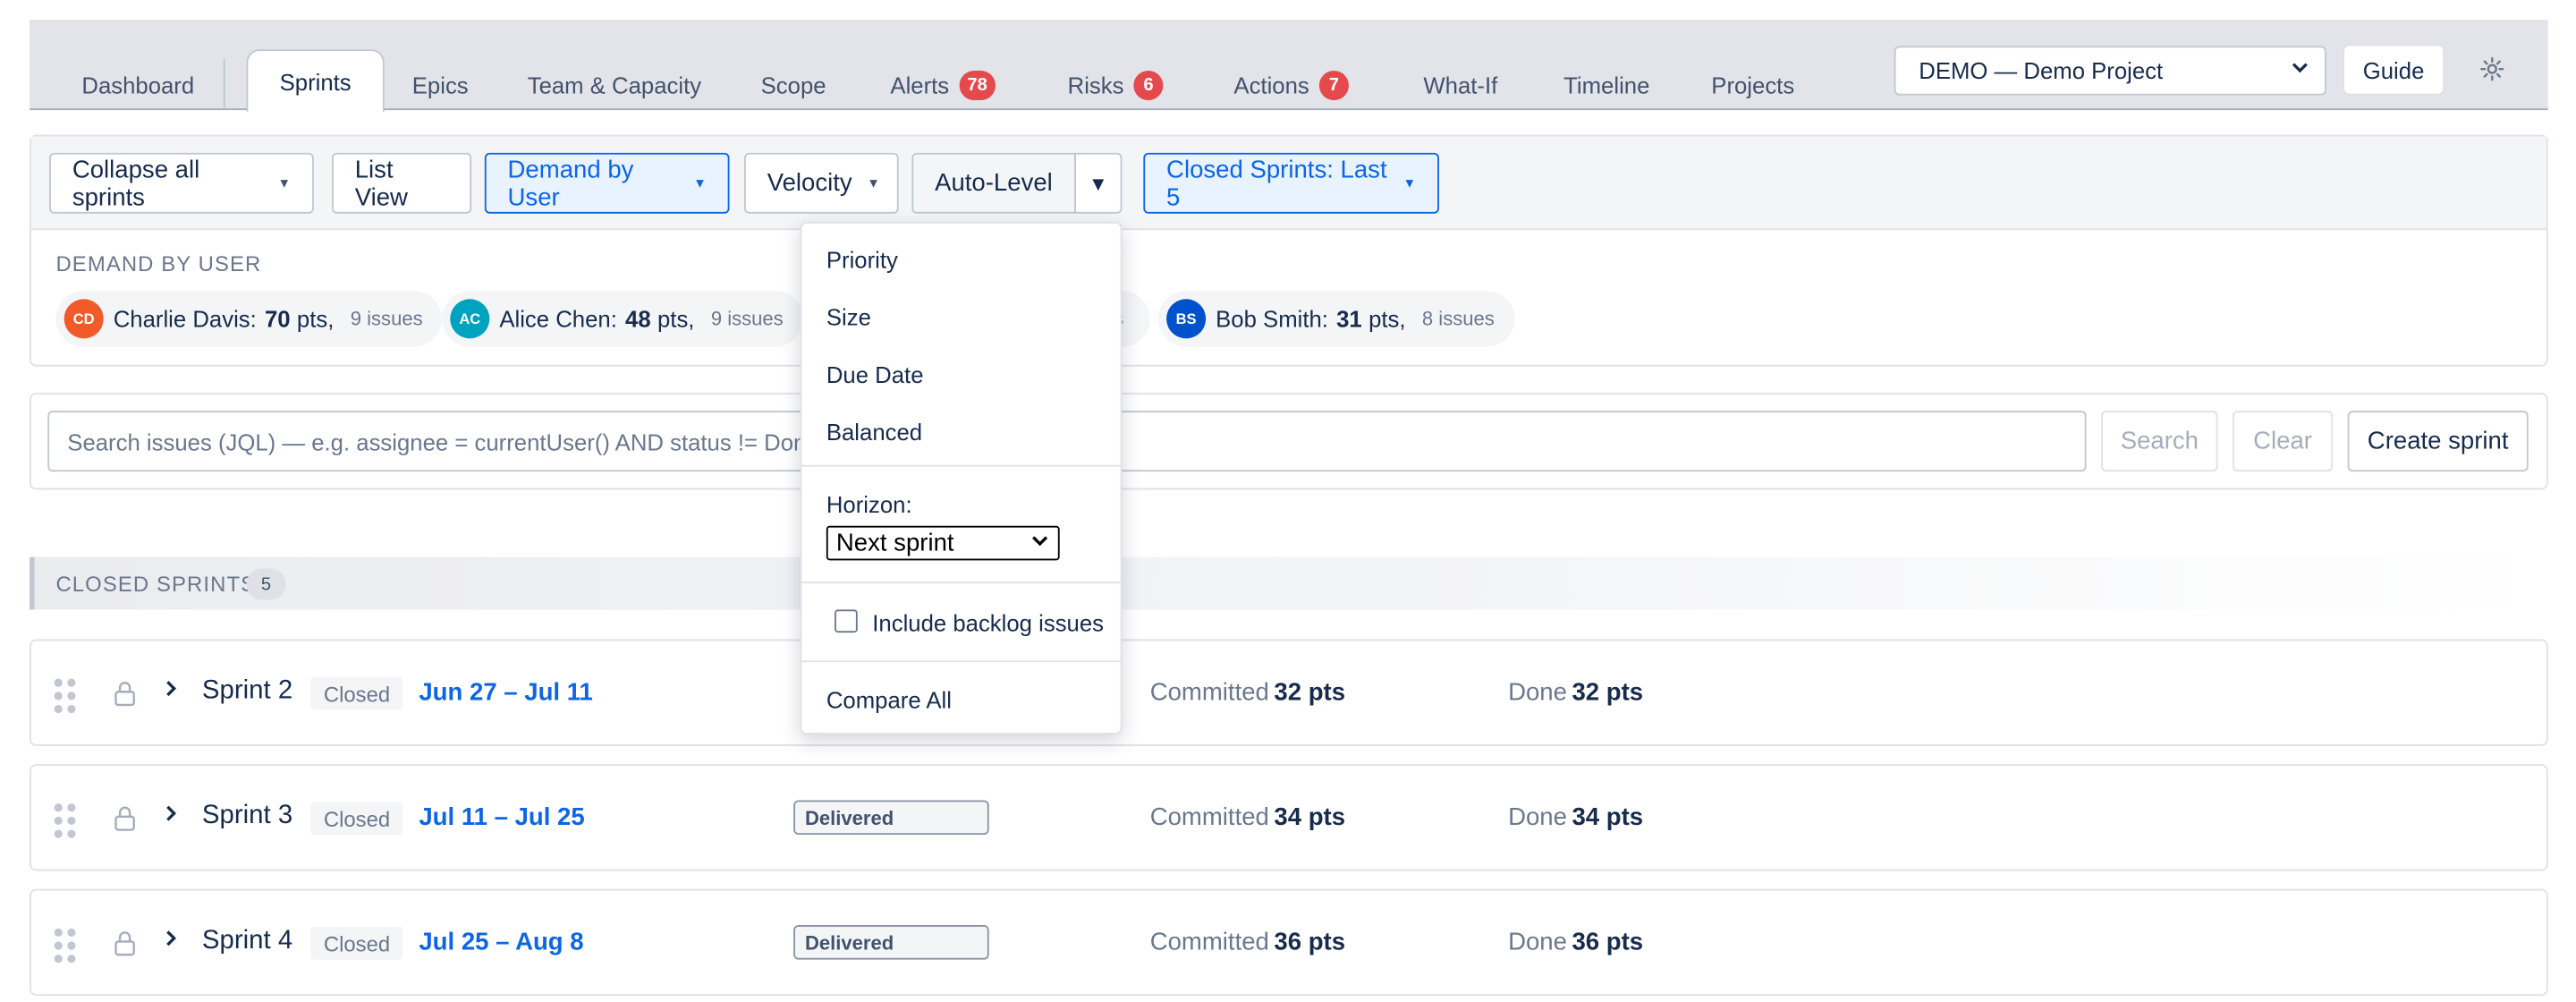 This screenshot has height=1002, width=2576. I want to click on auto-level-dropdown-menu, so click(961, 478).